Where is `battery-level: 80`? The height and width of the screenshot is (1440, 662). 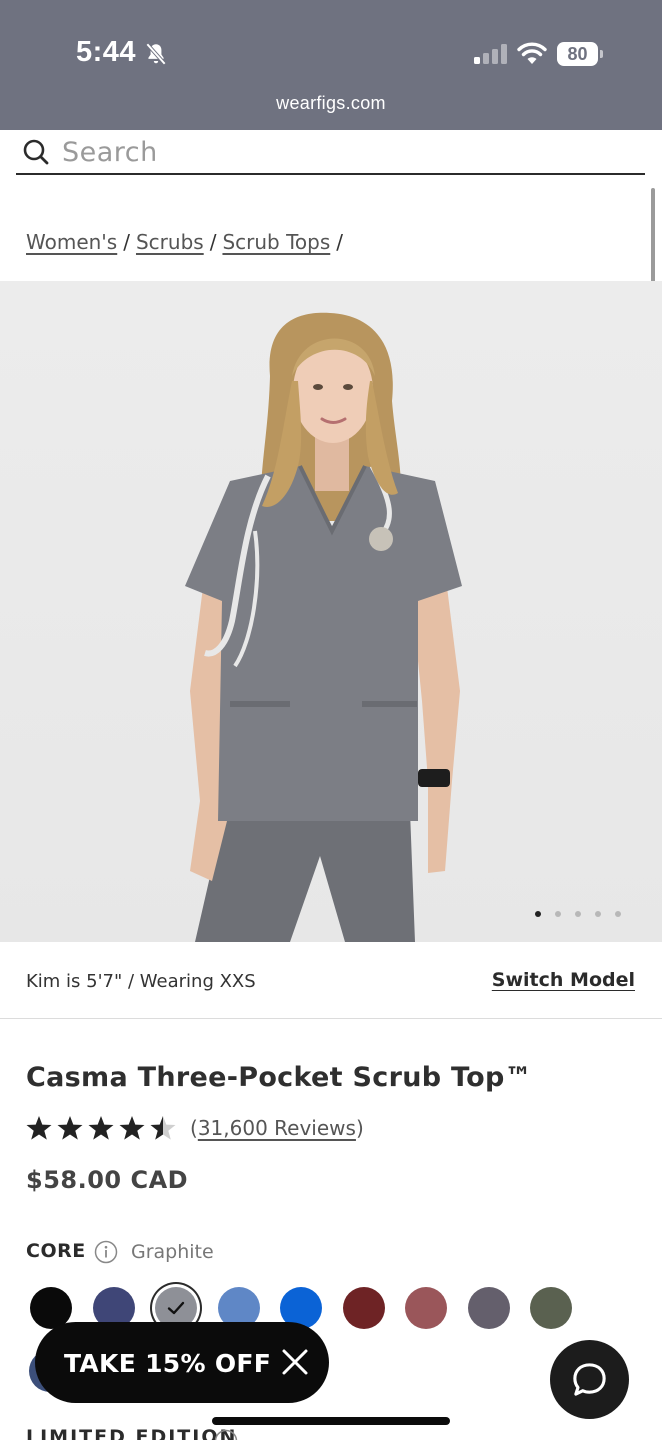
battery-level: 80 is located at coordinates (577, 54).